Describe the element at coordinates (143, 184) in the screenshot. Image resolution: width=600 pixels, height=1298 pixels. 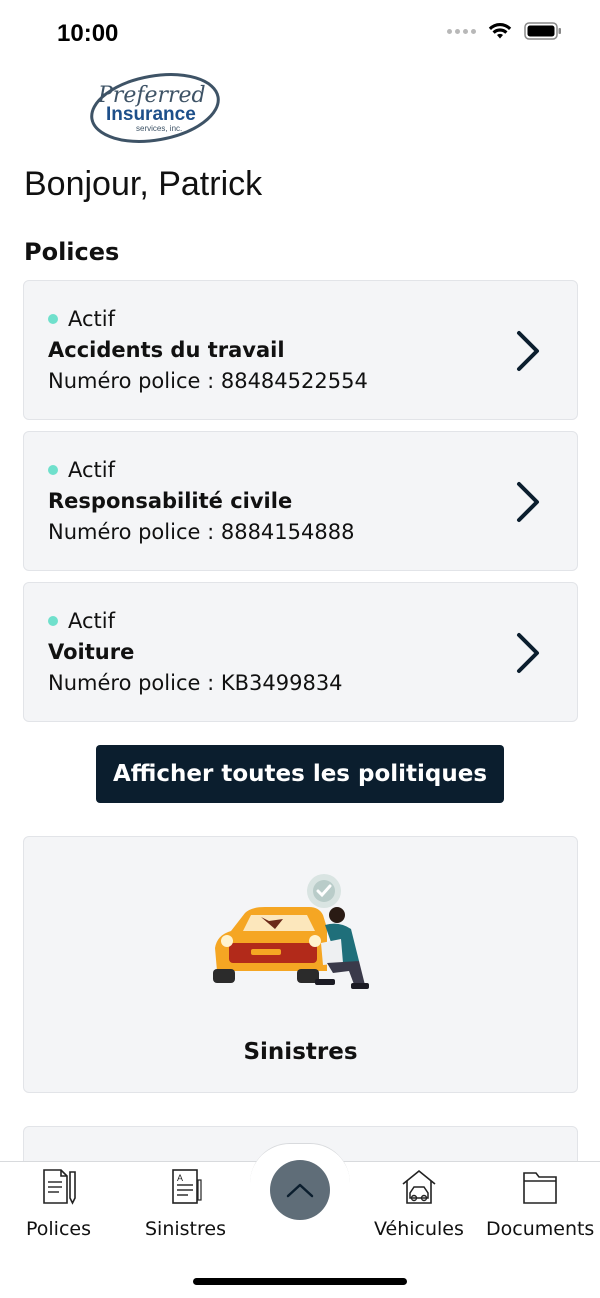
I see `greeting: Bonjour, Patrick` at that location.